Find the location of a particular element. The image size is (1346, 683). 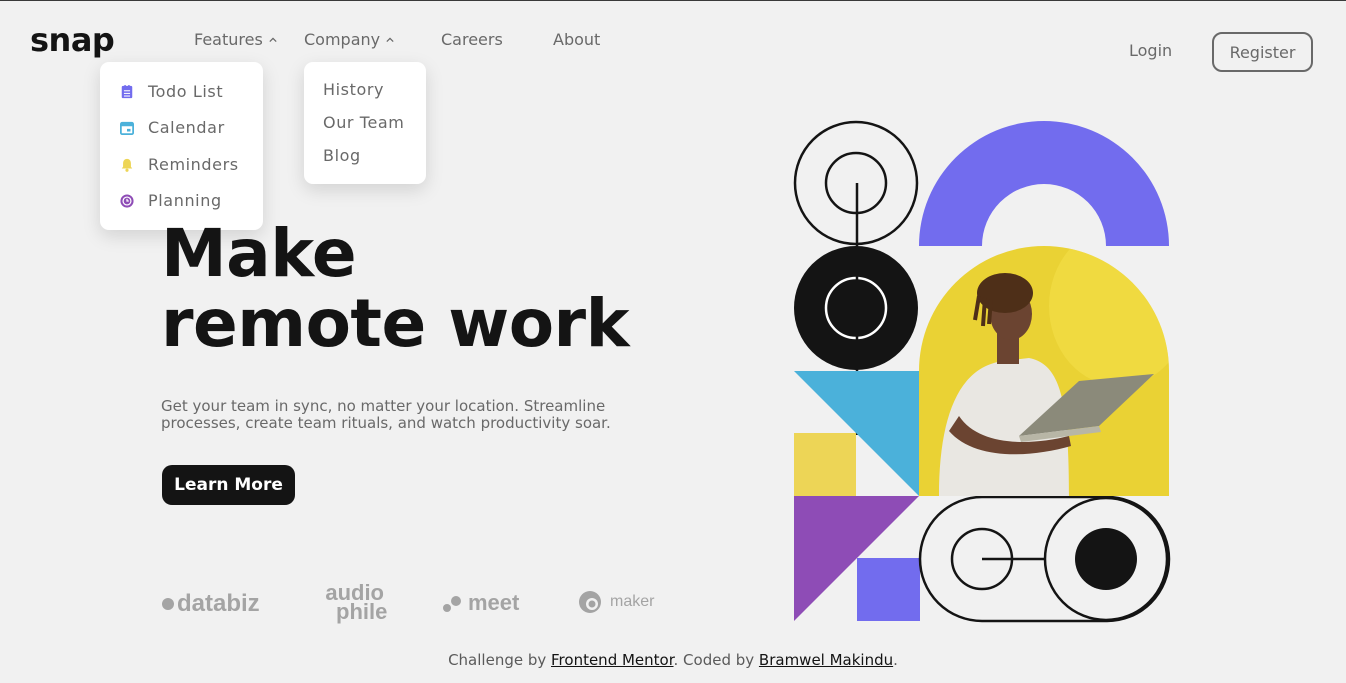

footer-text: . is located at coordinates (895, 660).